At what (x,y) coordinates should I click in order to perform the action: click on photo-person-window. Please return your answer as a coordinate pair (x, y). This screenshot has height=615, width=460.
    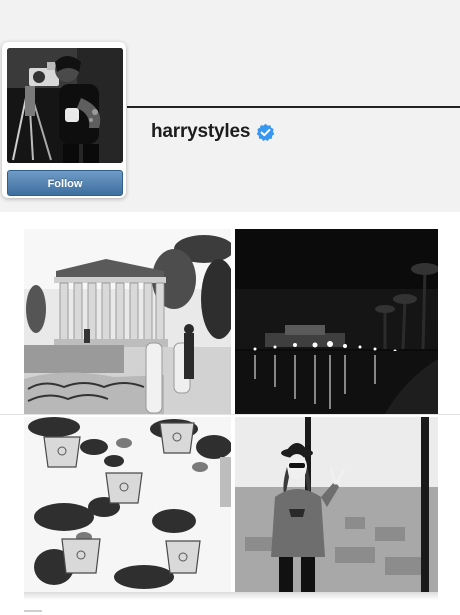
    Looking at the image, I should click on (336, 504).